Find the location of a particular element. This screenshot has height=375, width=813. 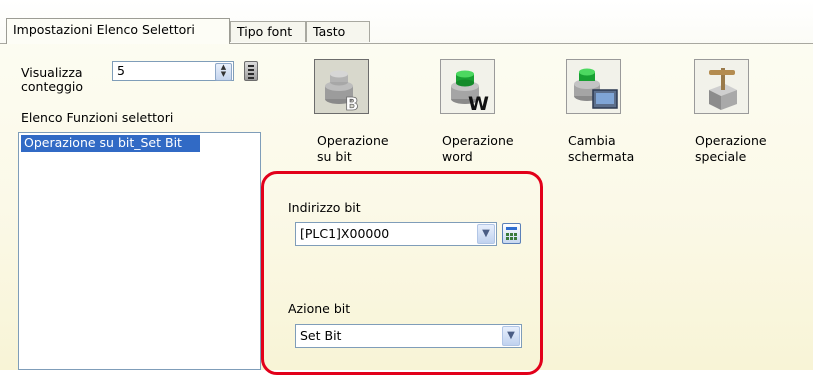

bit-address-select: [PLC1]X00000 ▼ is located at coordinates (396, 234).